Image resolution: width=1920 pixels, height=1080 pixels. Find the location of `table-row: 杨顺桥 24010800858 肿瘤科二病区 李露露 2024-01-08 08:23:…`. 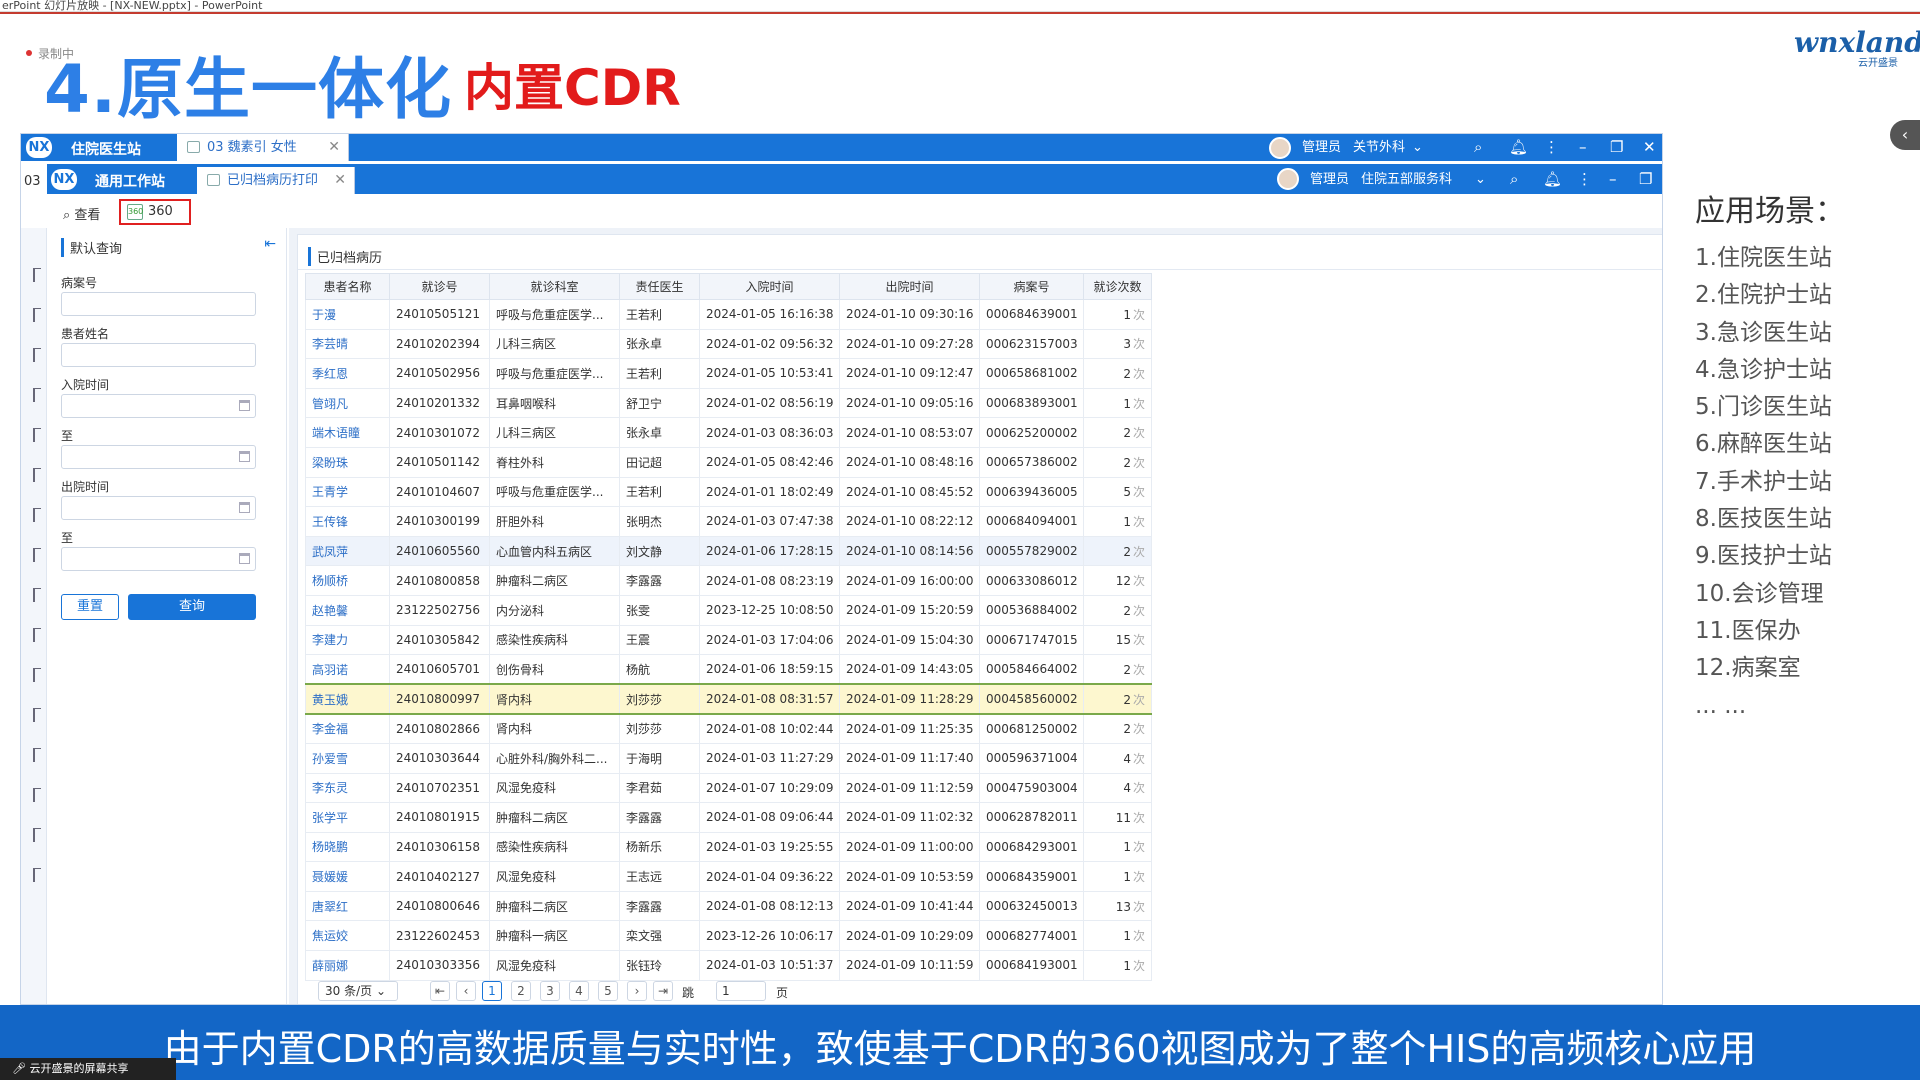

table-row: 杨顺桥 24010800858 肿瘤科二病区 李露露 2024-01-08 08:23:… is located at coordinates (728, 580).